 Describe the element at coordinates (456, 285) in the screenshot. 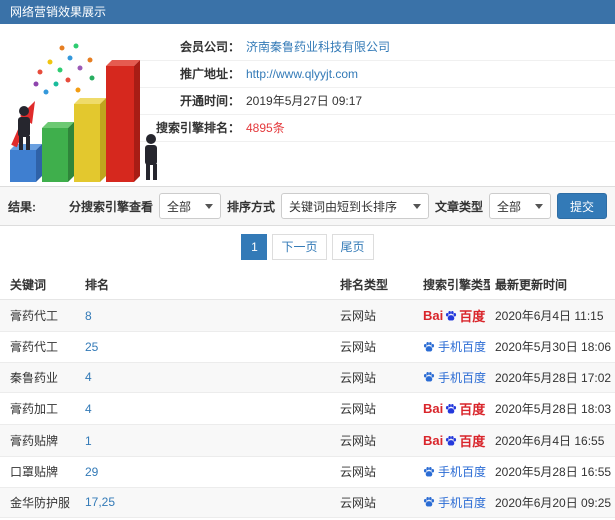

I see `column-header: 搜索引擎类型` at that location.